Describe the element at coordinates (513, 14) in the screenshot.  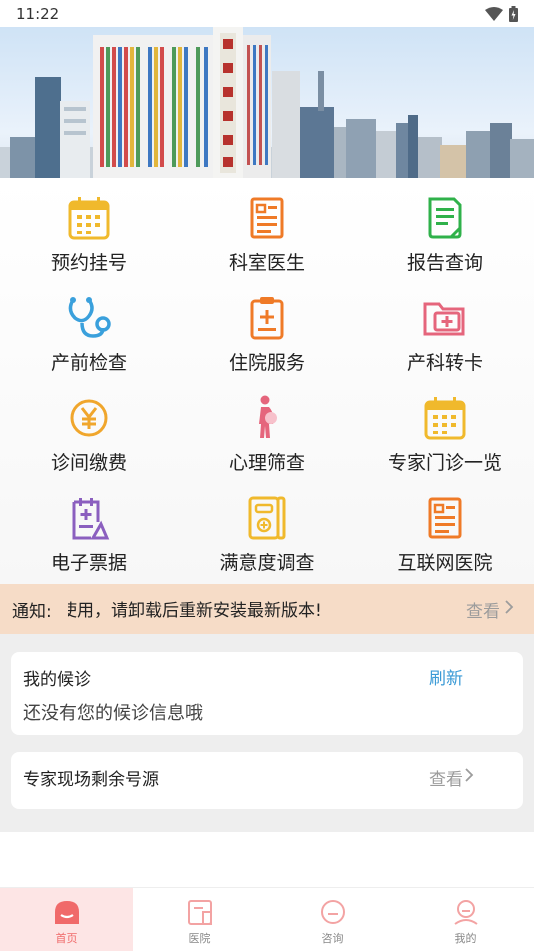
I see `battery-icon` at that location.